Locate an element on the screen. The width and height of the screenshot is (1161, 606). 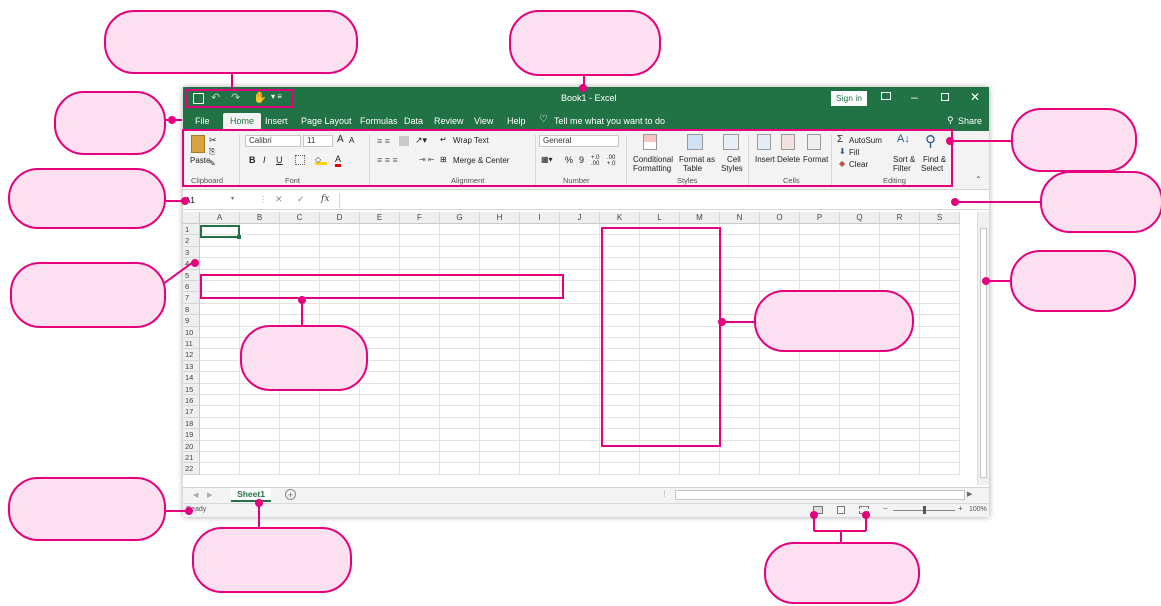
horizontal-scrollbar is located at coordinates (820, 495).